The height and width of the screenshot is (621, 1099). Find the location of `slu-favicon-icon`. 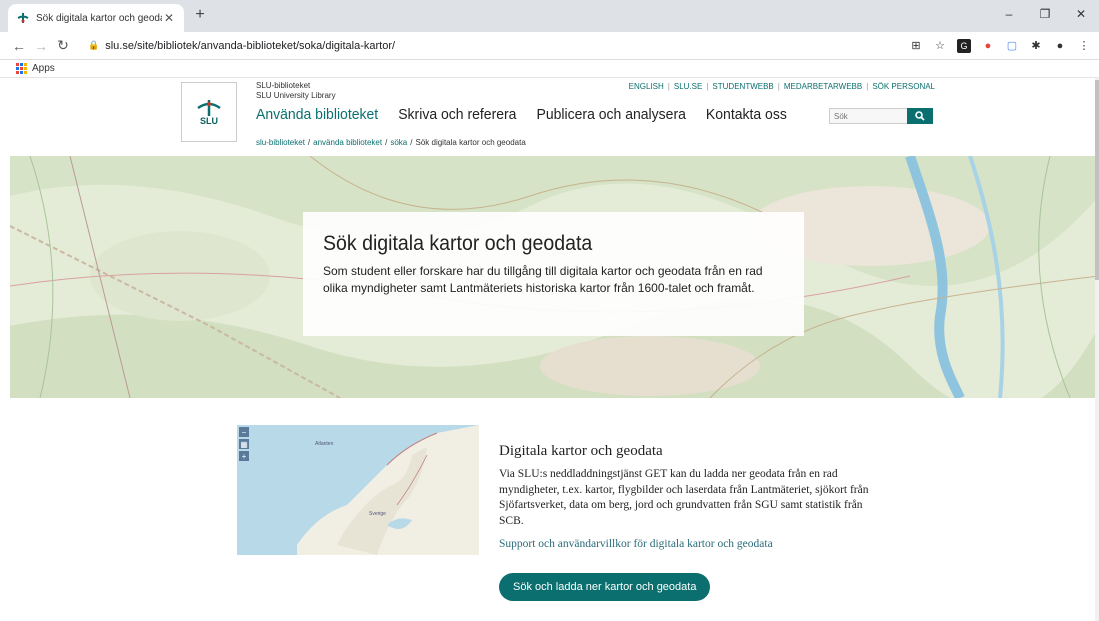

slu-favicon-icon is located at coordinates (23, 18).